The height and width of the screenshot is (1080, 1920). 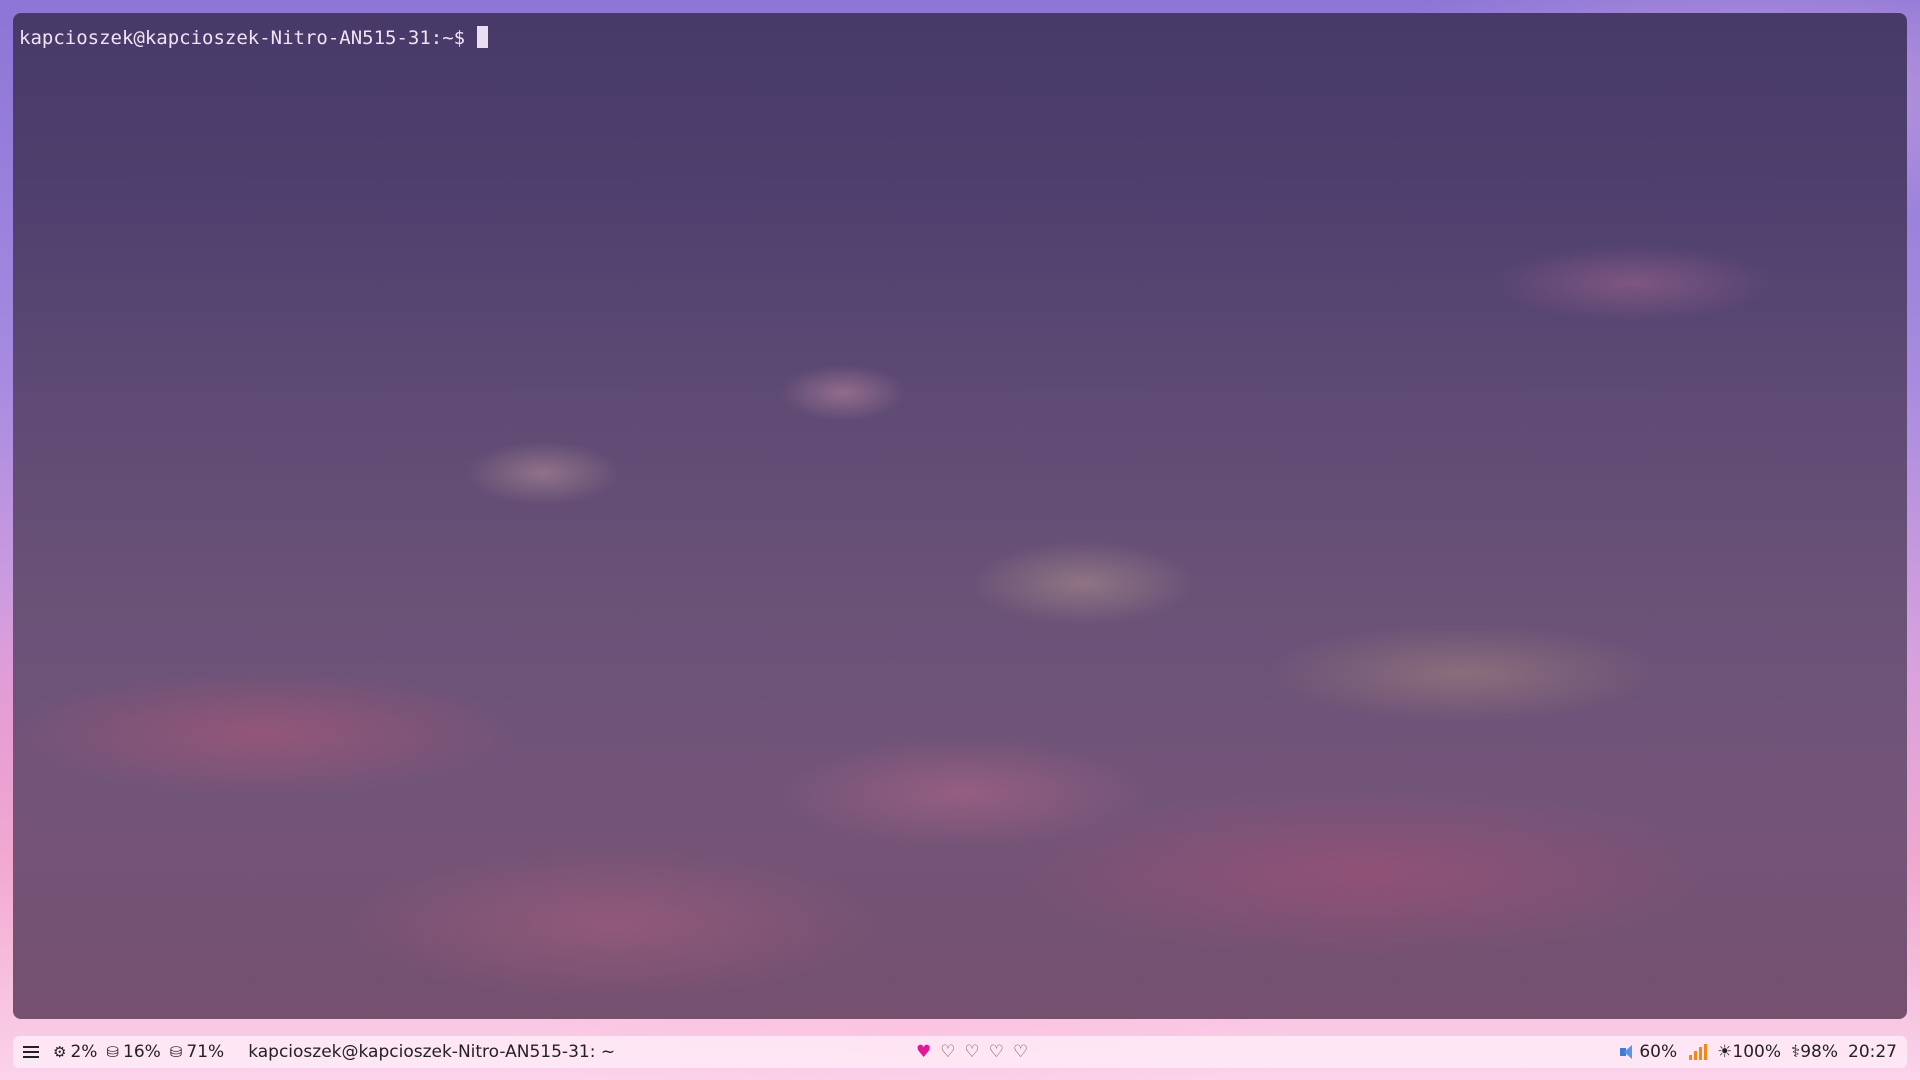 I want to click on battery-value: 98%, so click(x=1819, y=1052).